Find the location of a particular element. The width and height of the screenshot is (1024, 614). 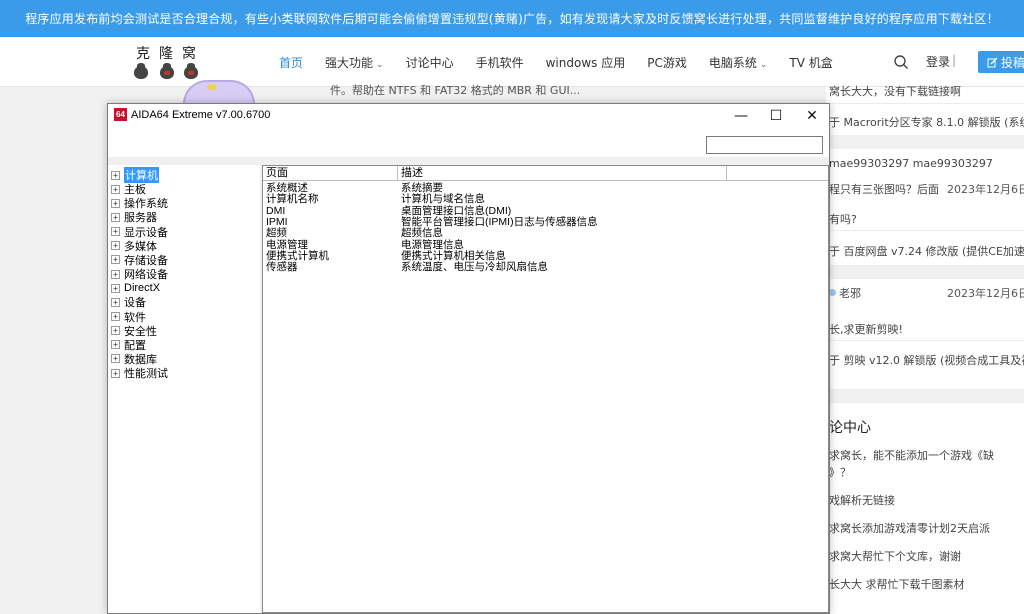

nav-item: windows 应用 is located at coordinates (586, 62).